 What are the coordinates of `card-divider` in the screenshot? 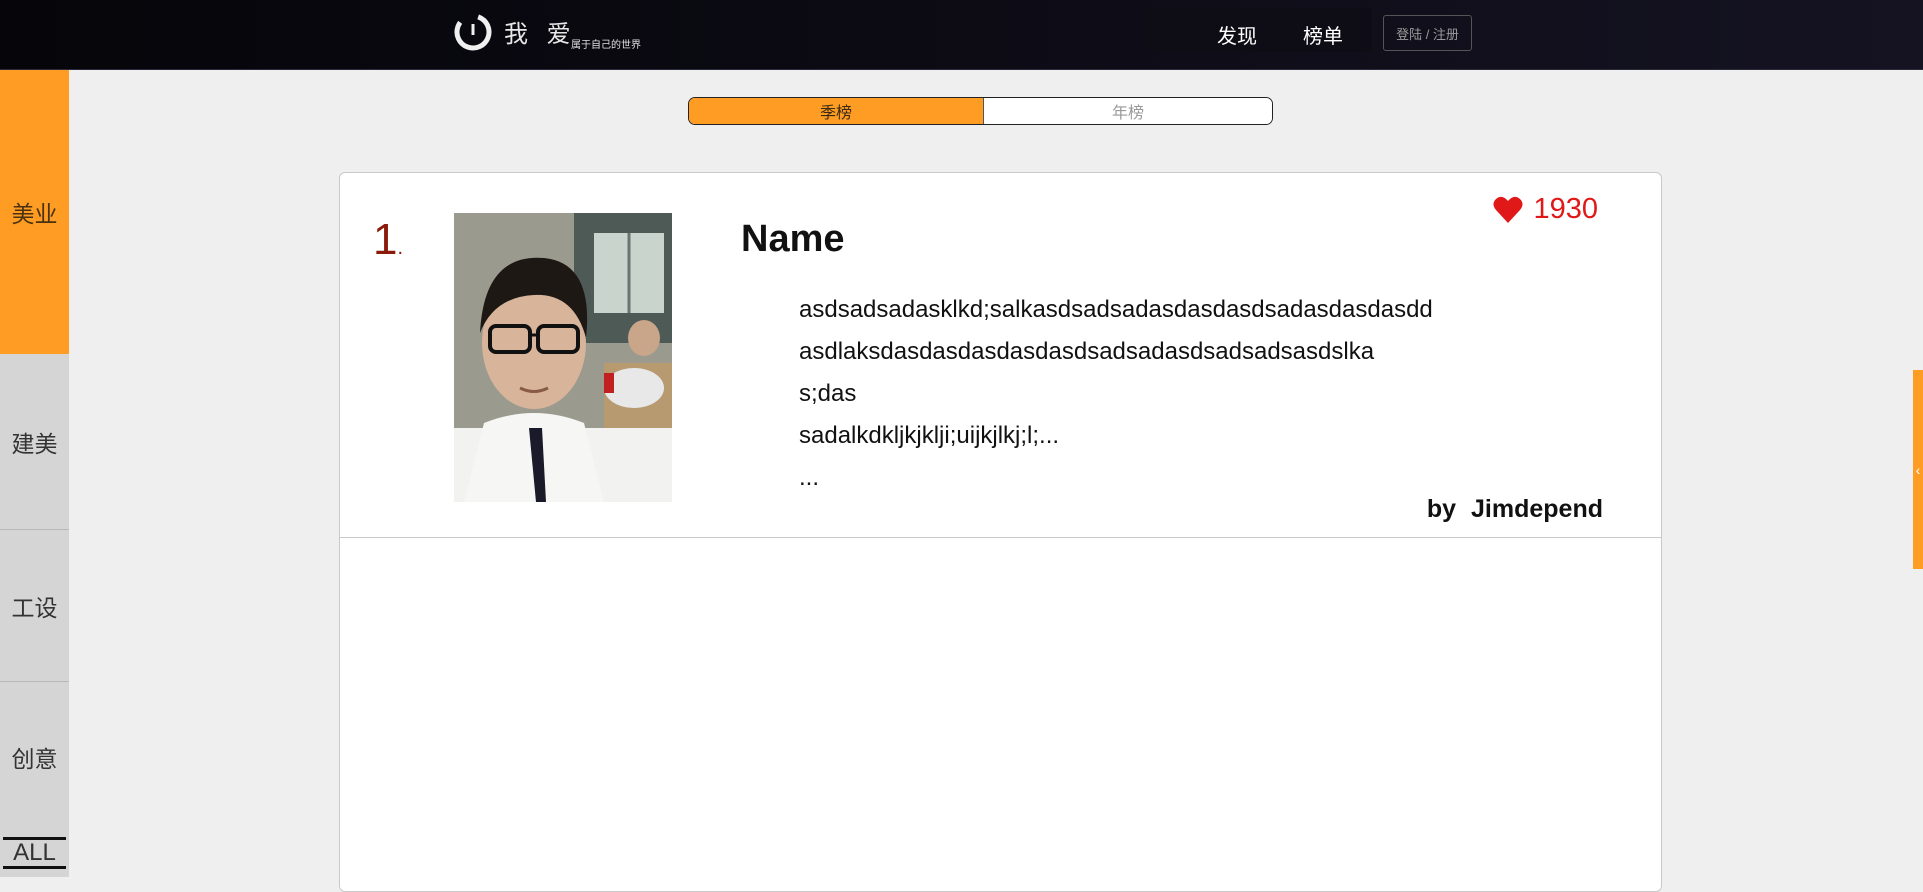 It's located at (1000, 537).